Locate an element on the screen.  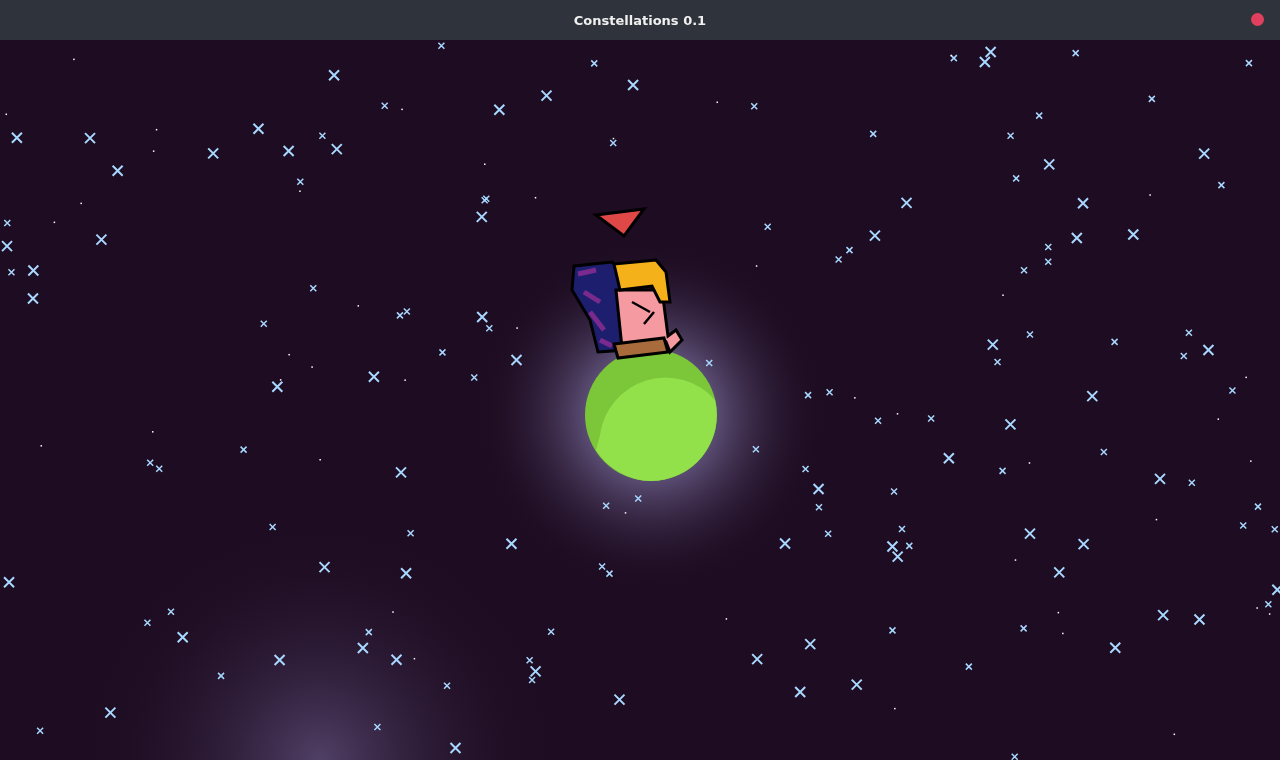
window-title: Constellations 0.1 is located at coordinates (640, 20).